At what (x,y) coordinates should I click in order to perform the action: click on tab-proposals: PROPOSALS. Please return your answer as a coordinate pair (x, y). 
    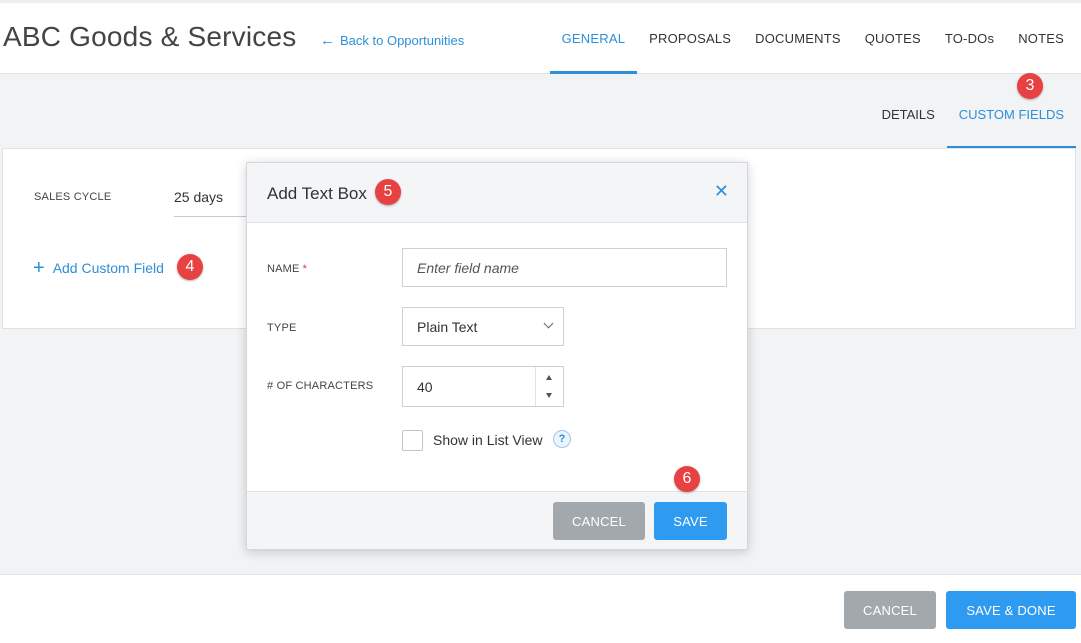
    Looking at the image, I should click on (690, 38).